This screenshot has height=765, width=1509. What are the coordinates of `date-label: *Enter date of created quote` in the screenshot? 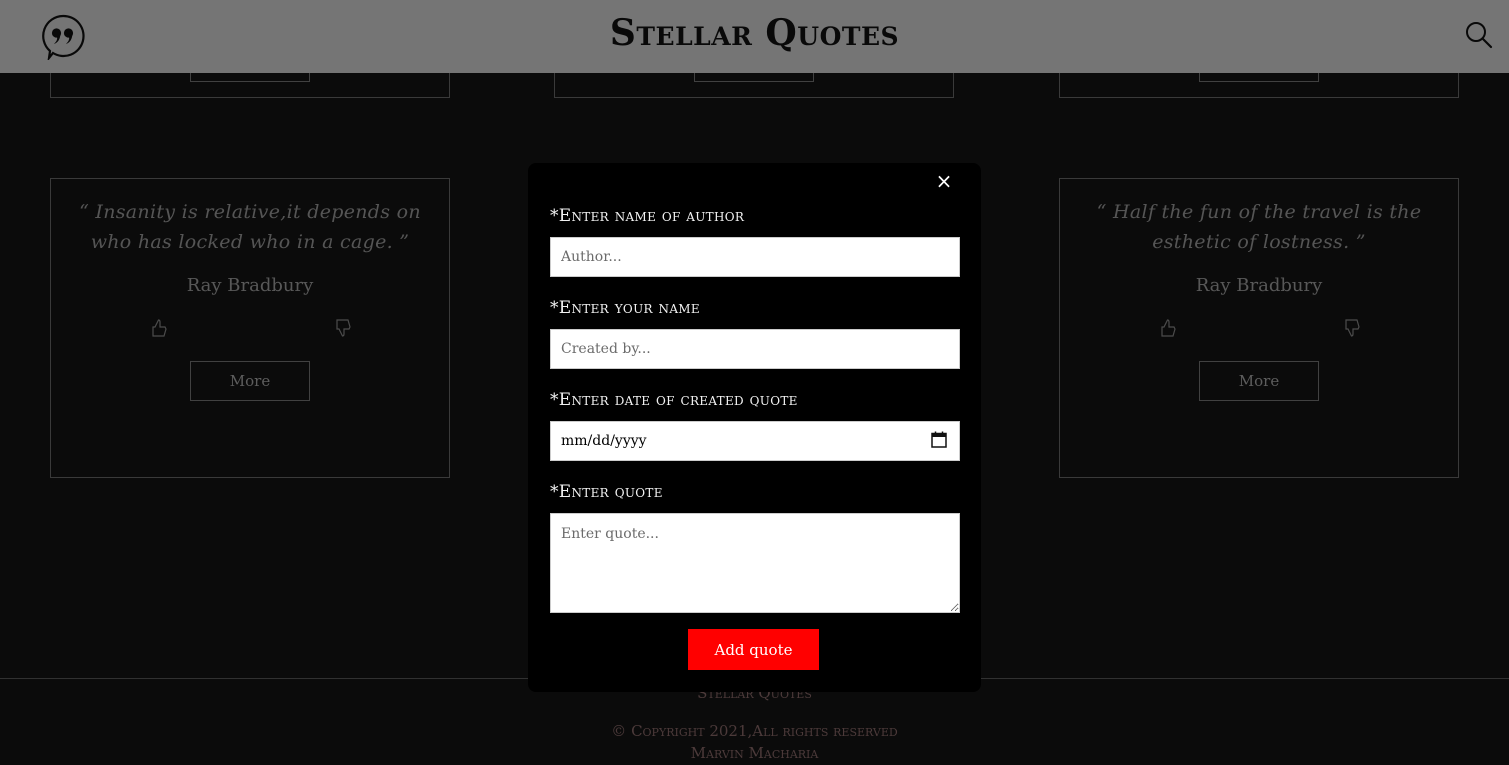 It's located at (674, 400).